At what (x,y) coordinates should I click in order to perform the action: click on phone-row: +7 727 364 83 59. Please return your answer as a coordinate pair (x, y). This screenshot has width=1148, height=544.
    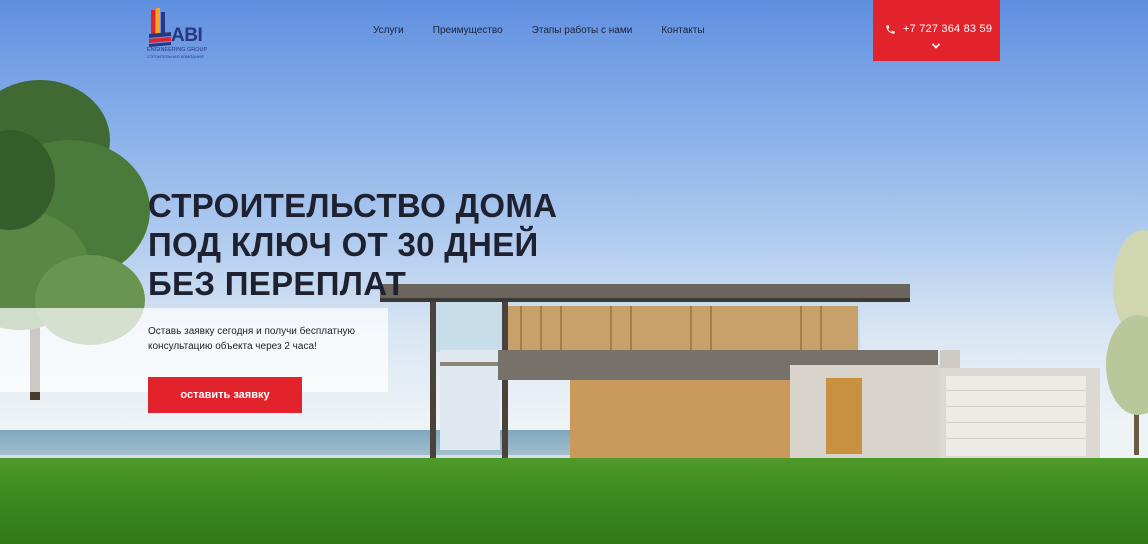
    Looking at the image, I should click on (938, 29).